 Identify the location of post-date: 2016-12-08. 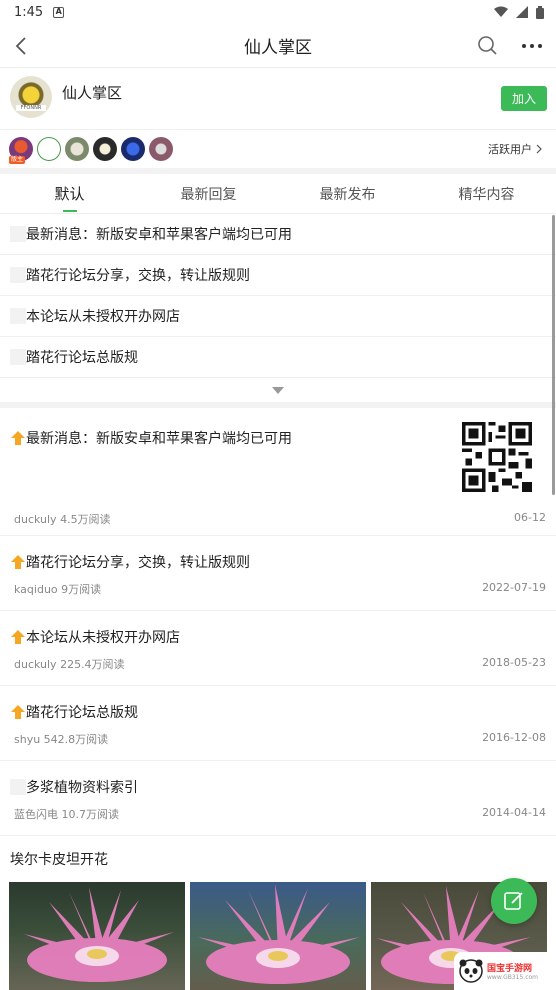
(514, 737).